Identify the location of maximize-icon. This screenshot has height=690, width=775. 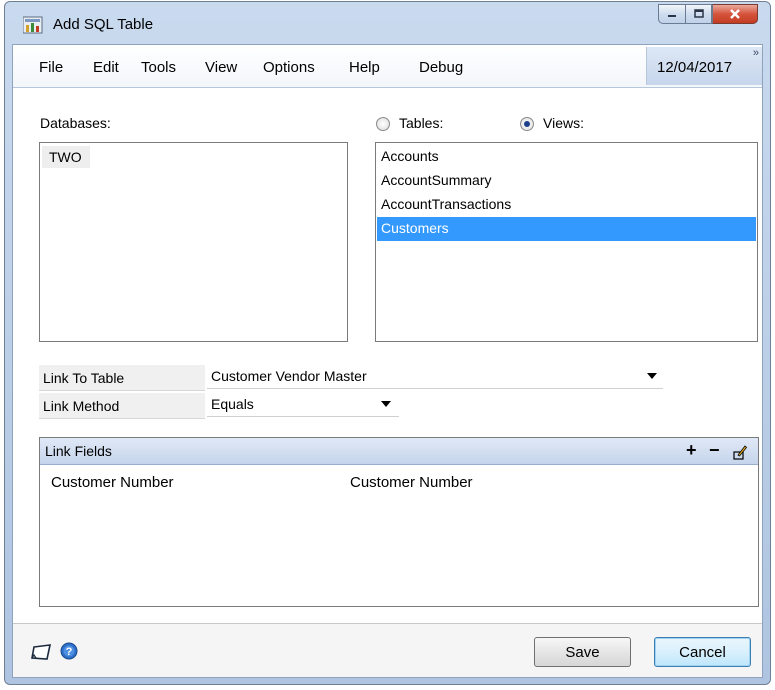
(698, 13).